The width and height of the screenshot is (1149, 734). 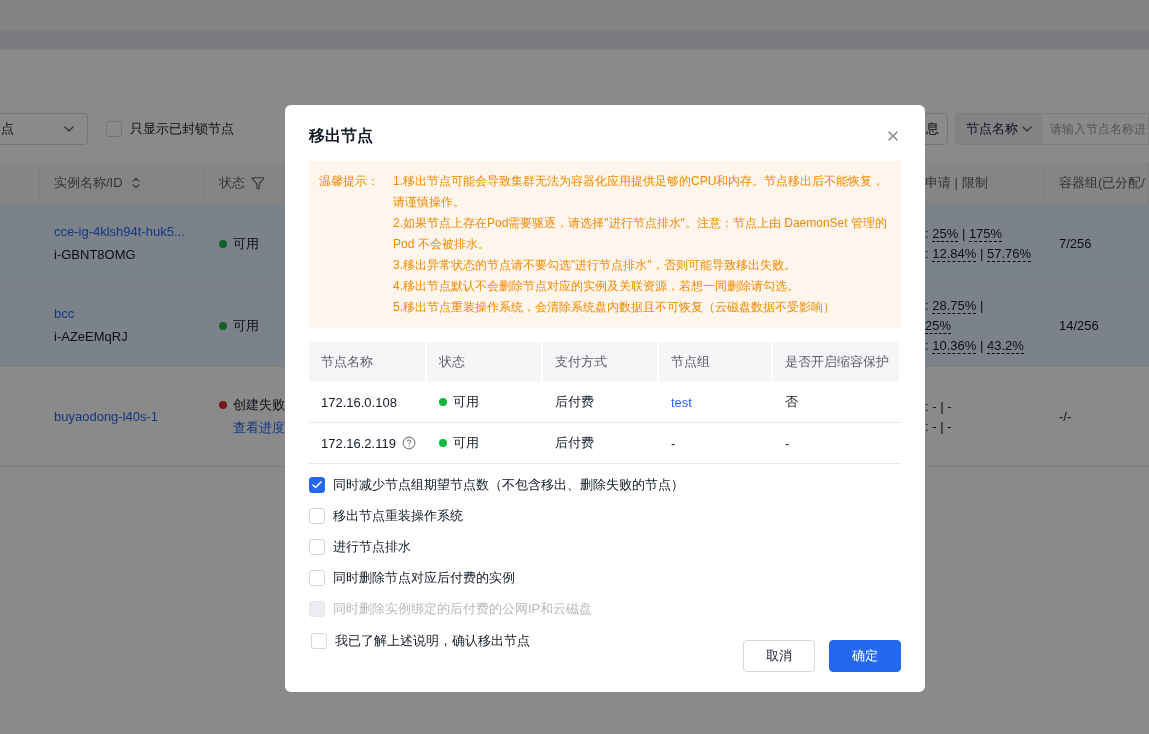 What do you see at coordinates (673, 443) in the screenshot?
I see `node-group-text: -` at bounding box center [673, 443].